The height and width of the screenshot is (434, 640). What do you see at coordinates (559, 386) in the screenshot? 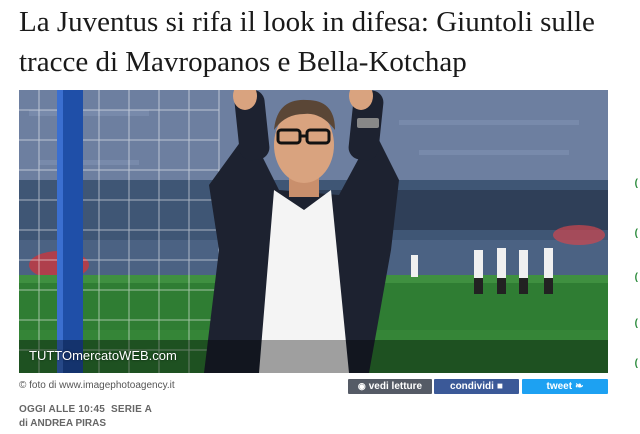
I see `tweet-label: tweet` at bounding box center [559, 386].